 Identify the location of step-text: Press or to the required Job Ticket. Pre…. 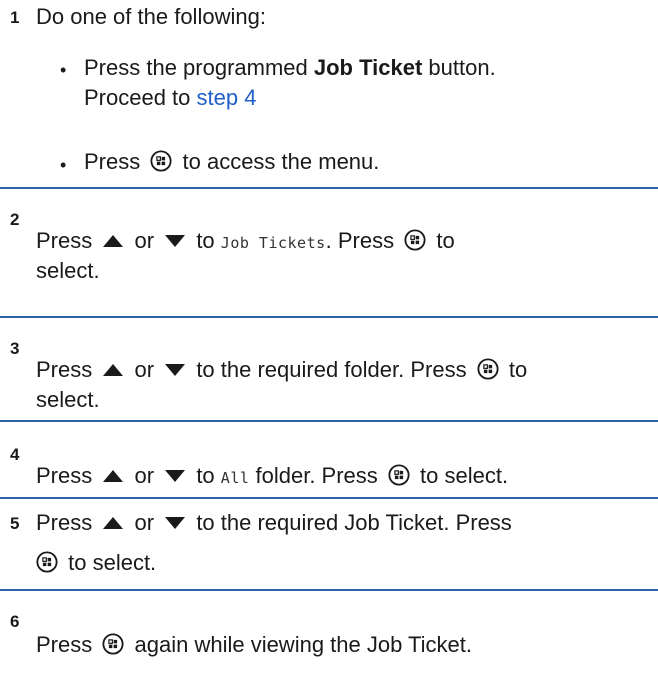
(274, 523).